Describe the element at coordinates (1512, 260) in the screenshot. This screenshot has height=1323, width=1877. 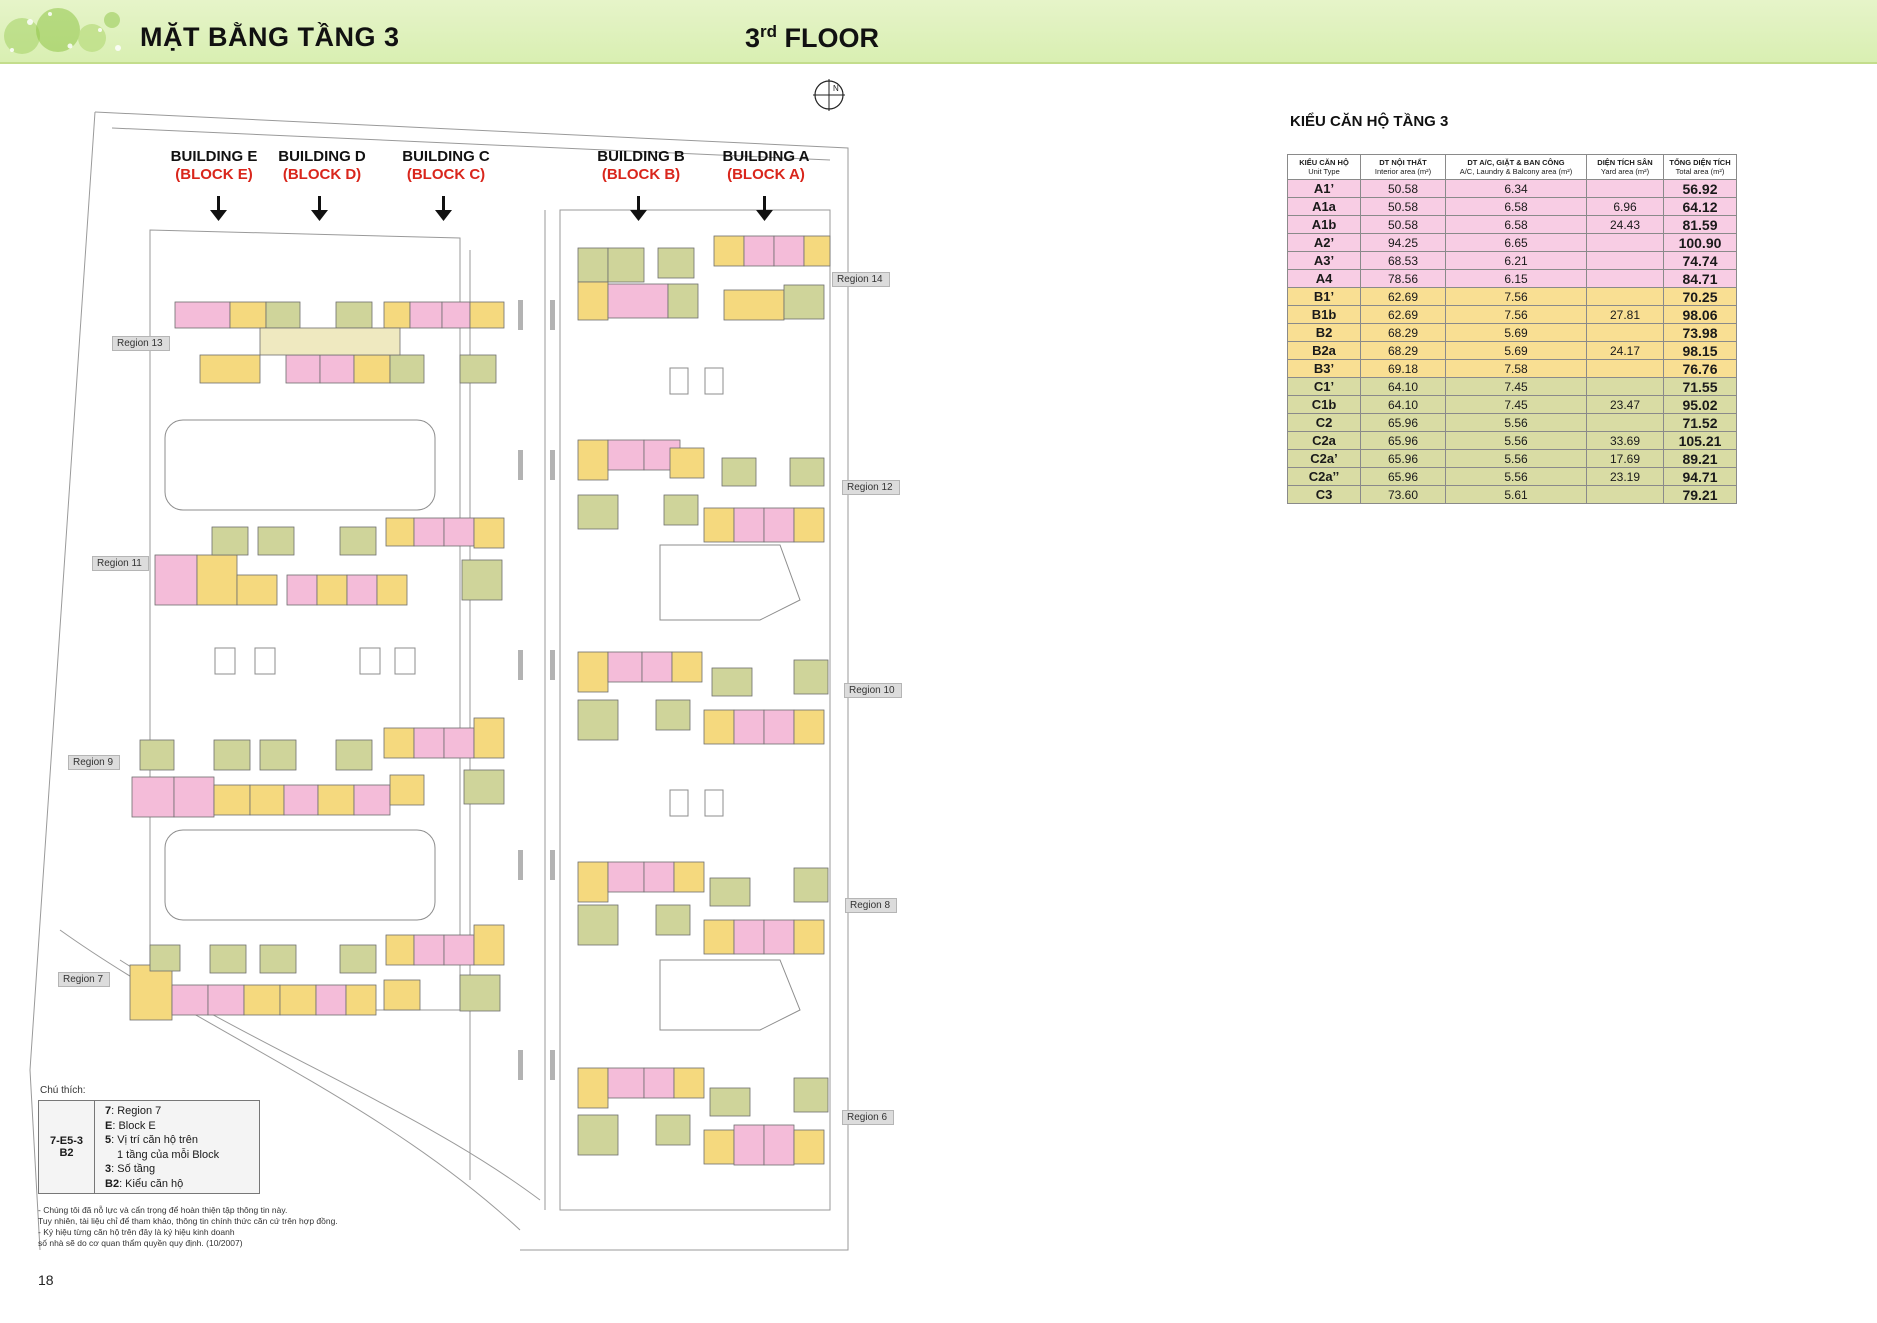
I see `table-row: A3’ 68.53 6.21 74.74` at that location.